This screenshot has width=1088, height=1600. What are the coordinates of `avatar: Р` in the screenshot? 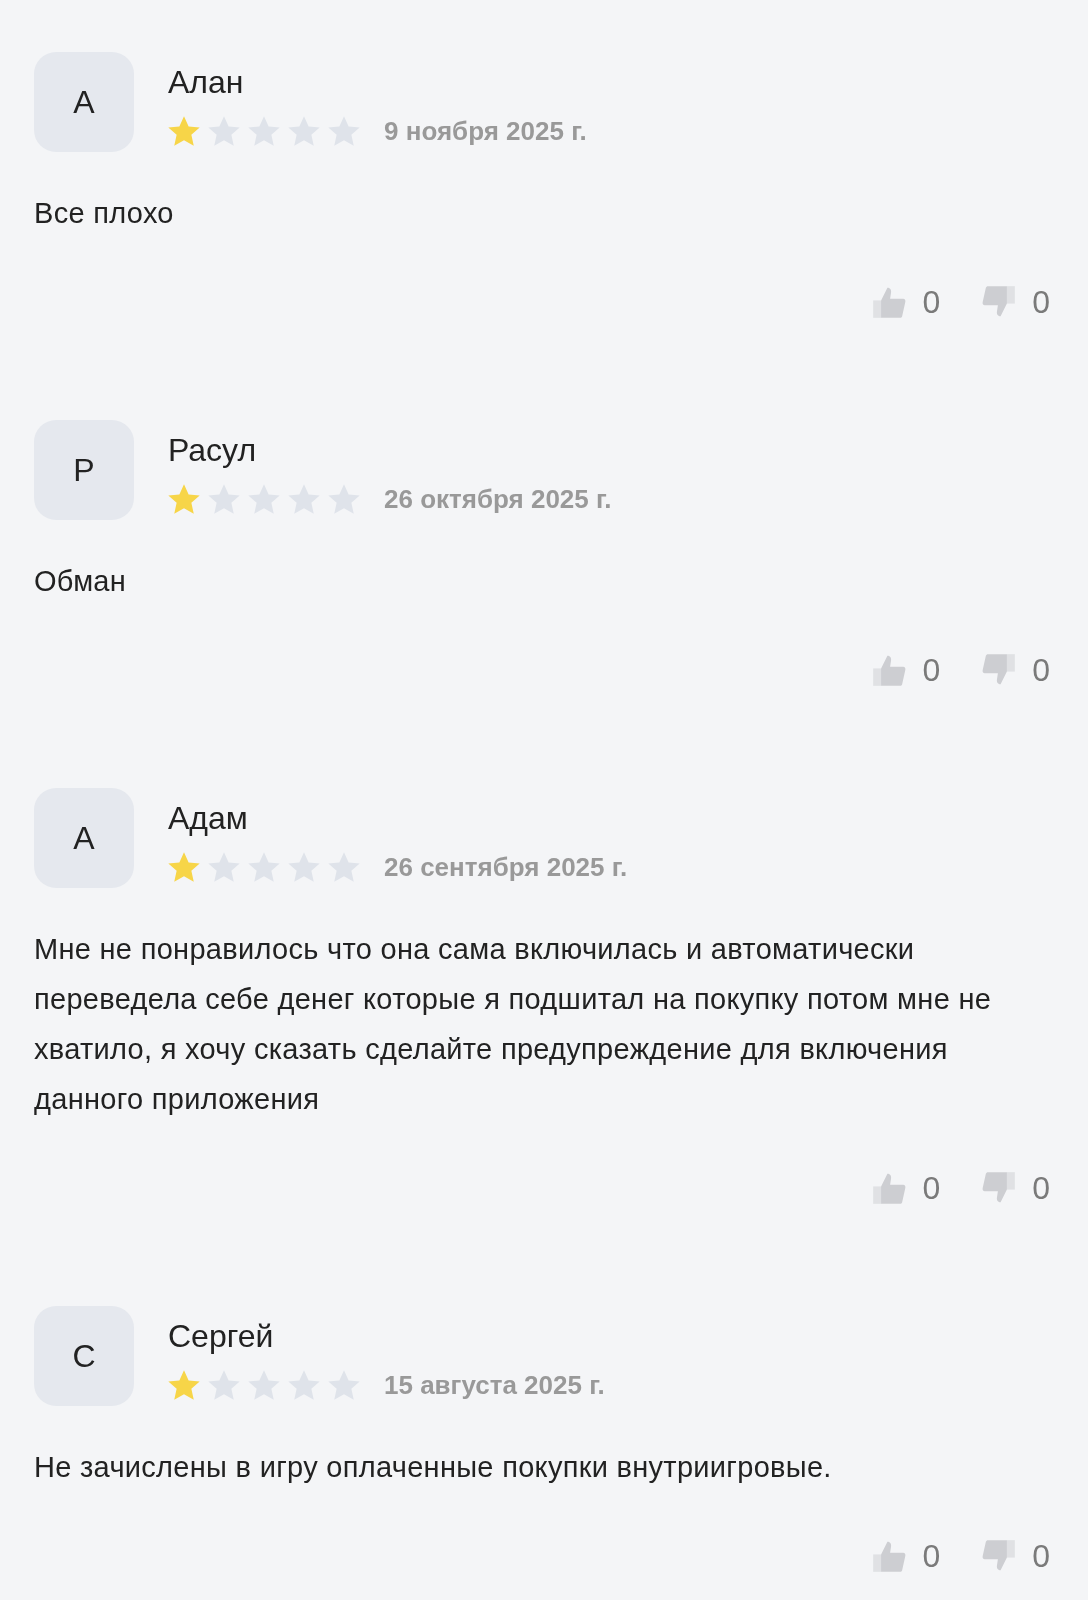 It's located at (84, 470).